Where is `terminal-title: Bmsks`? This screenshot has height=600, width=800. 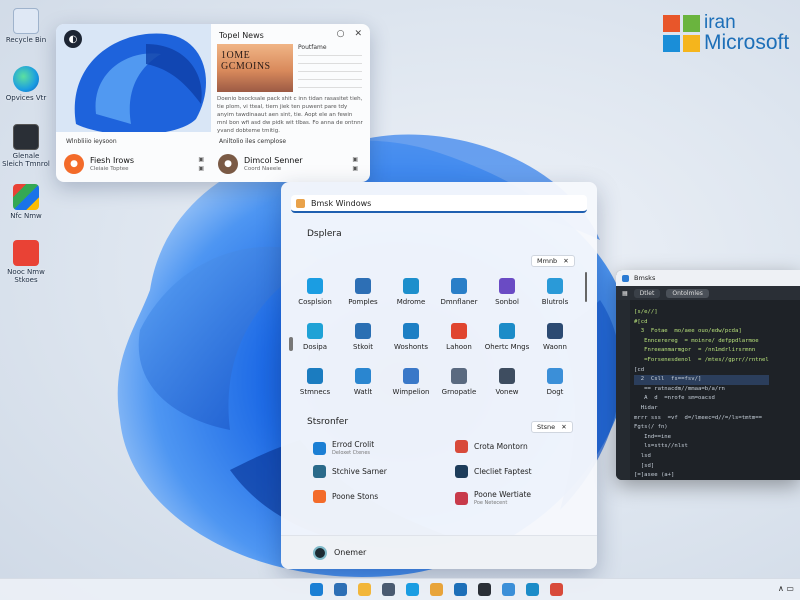 terminal-title: Bmsks is located at coordinates (645, 278).